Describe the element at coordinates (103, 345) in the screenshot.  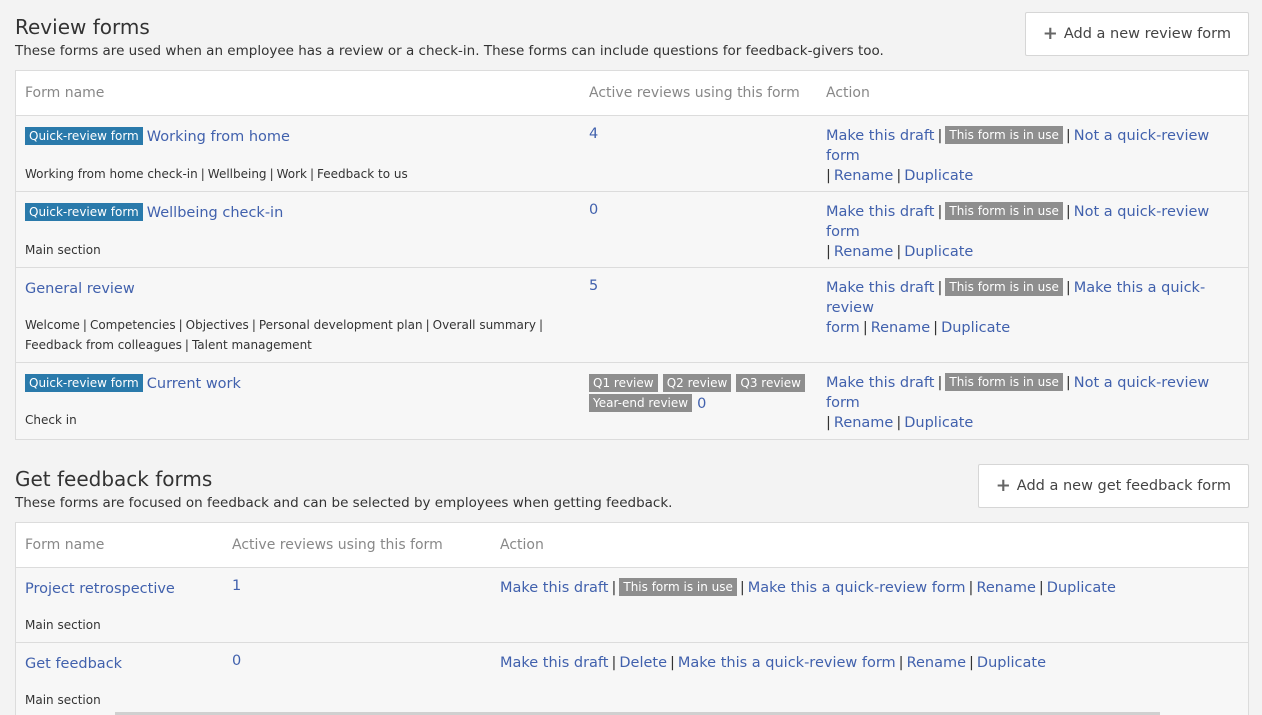
I see `section-name: Feedback from colleagues` at that location.